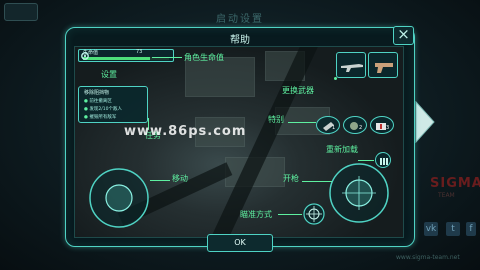 This screenshot has height=270, width=480. Describe the element at coordinates (335, 78) in the screenshot. I see `leader-dot` at that location.